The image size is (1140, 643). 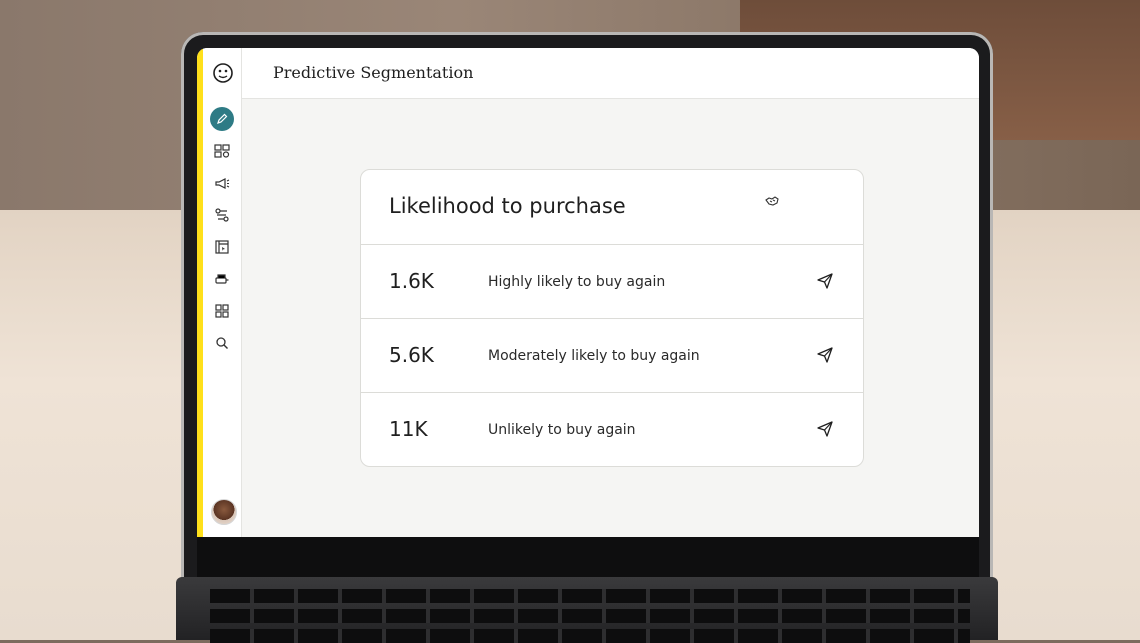 I want to click on search-icon, so click(x=222, y=343).